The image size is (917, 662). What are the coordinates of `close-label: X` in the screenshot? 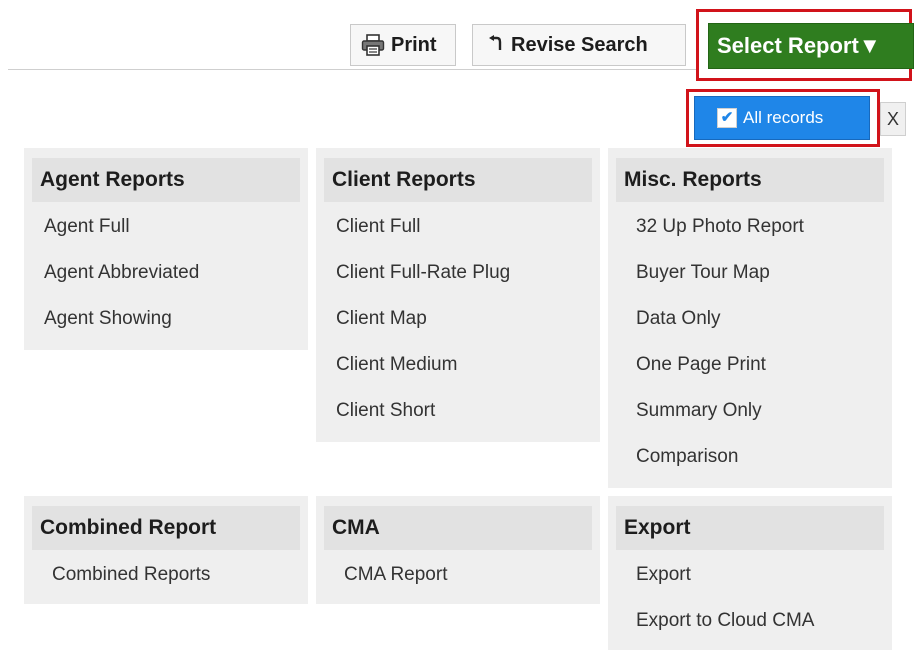 It's located at (892, 118).